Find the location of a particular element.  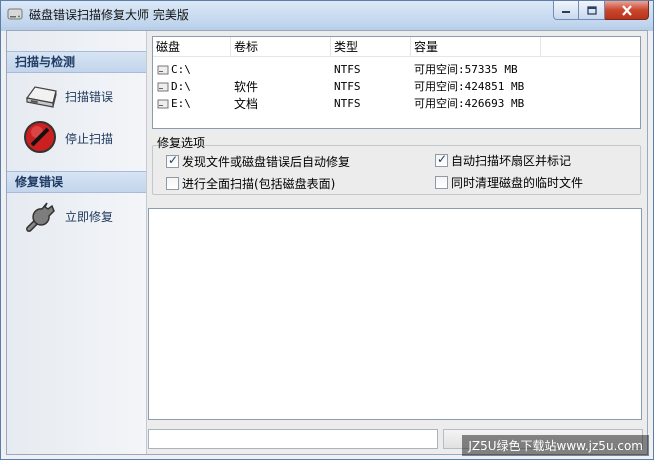

clean-temp-checkbox: 同时清理磁盘的临时文件 is located at coordinates (509, 182).